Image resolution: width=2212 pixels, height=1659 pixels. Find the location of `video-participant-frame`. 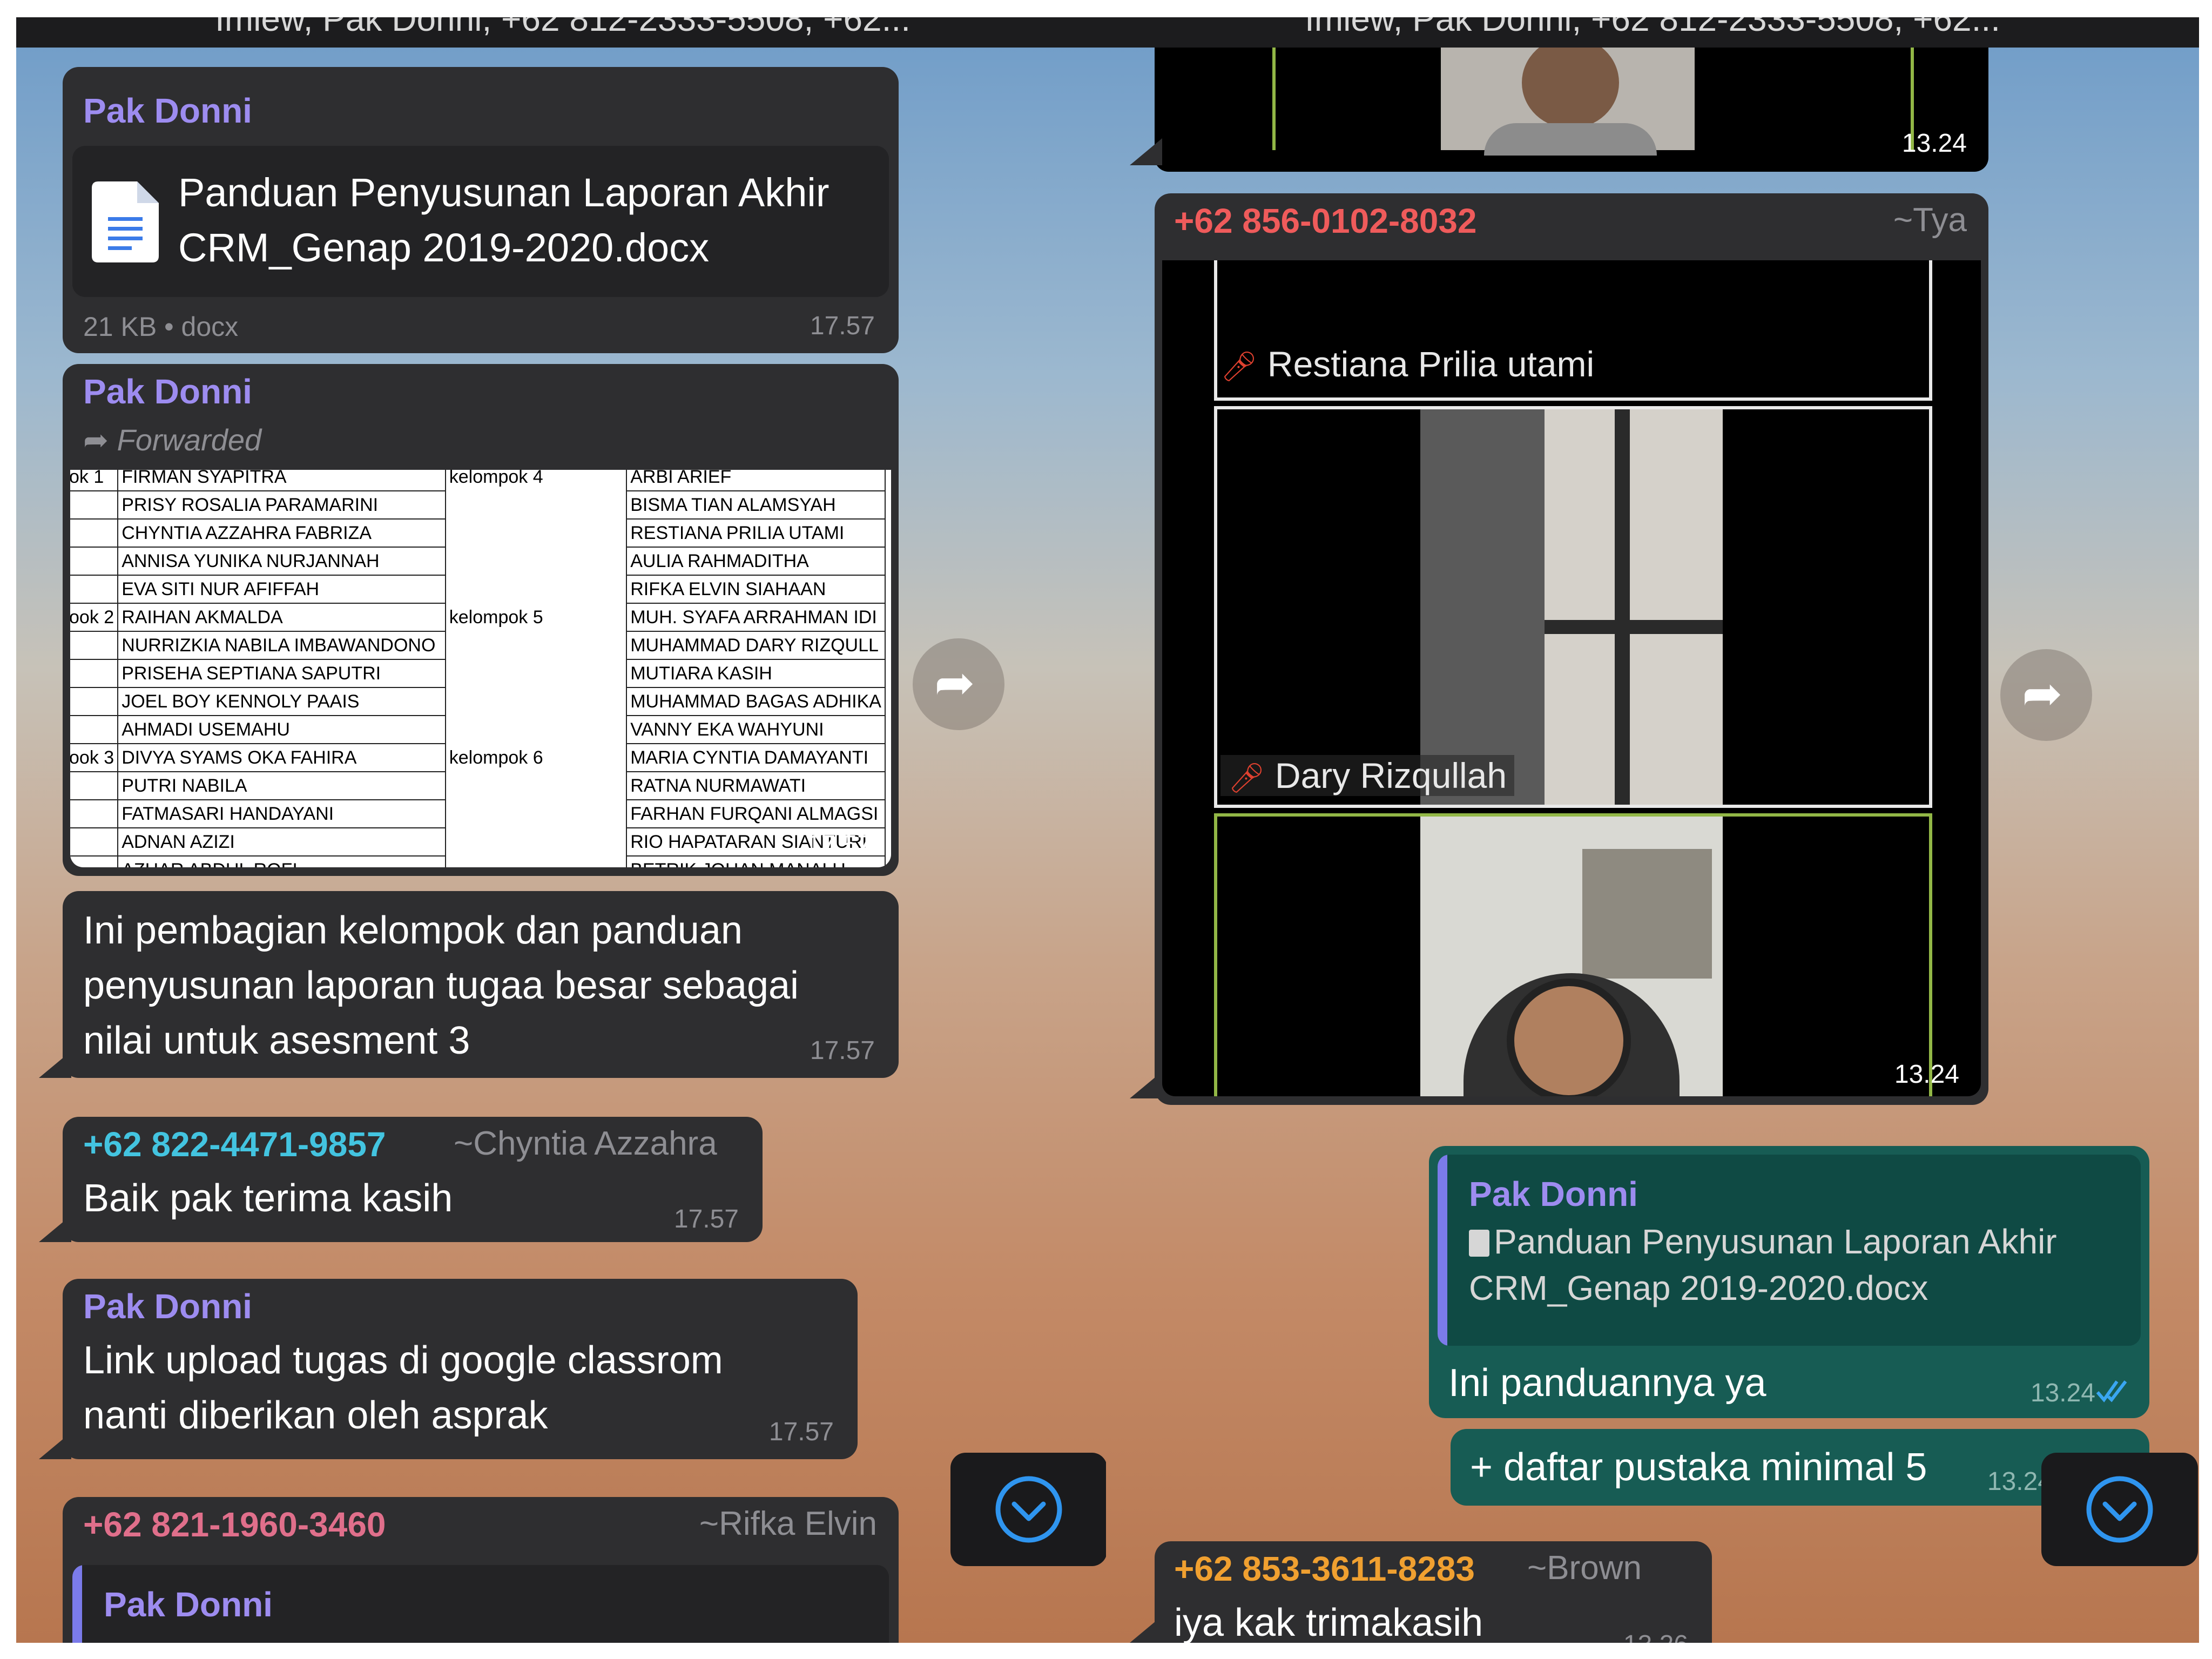

video-participant-frame is located at coordinates (1568, 102).